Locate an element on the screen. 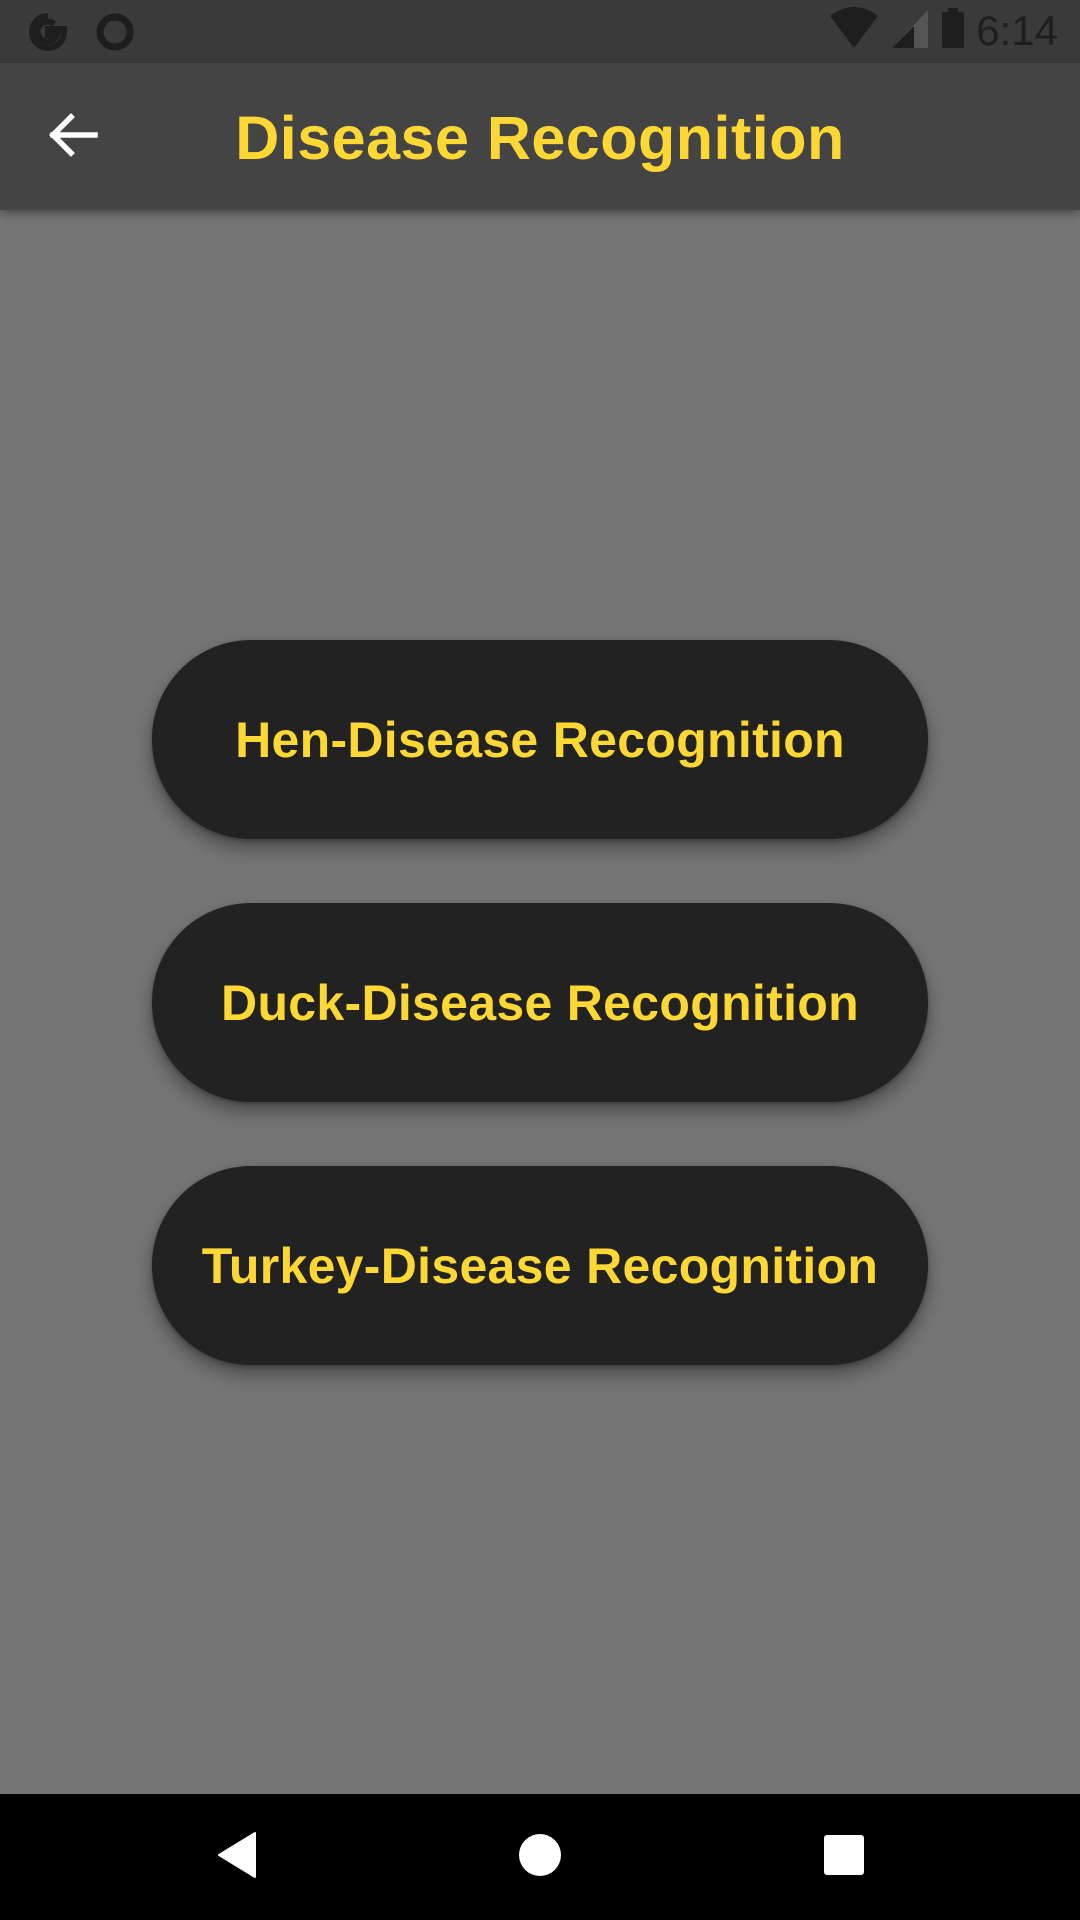 This screenshot has width=1080, height=1920. google-icon is located at coordinates (48, 34).